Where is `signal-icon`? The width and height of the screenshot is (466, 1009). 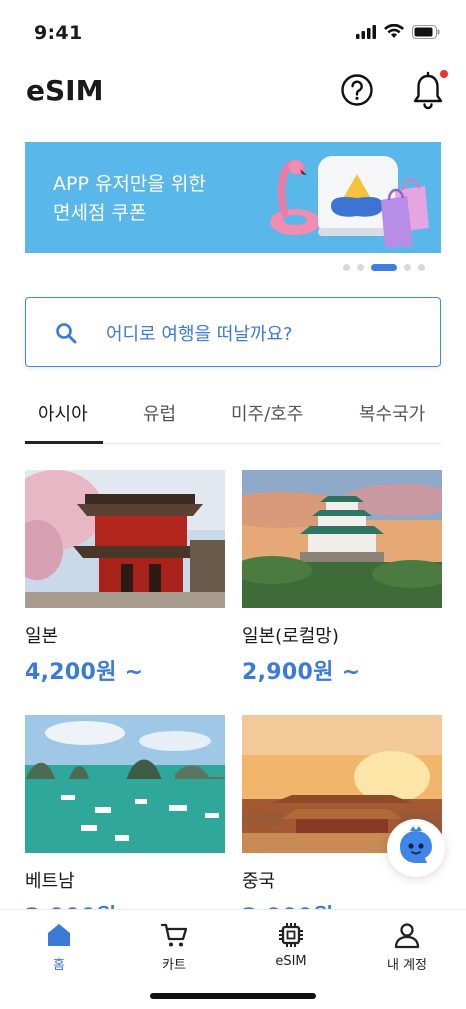
signal-icon is located at coordinates (366, 31).